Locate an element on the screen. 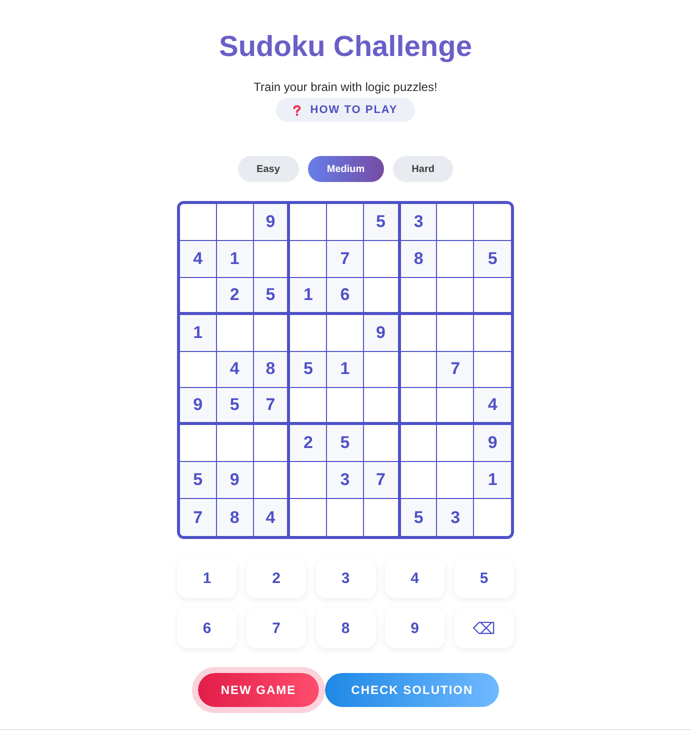  number-key: 1 is located at coordinates (207, 578).